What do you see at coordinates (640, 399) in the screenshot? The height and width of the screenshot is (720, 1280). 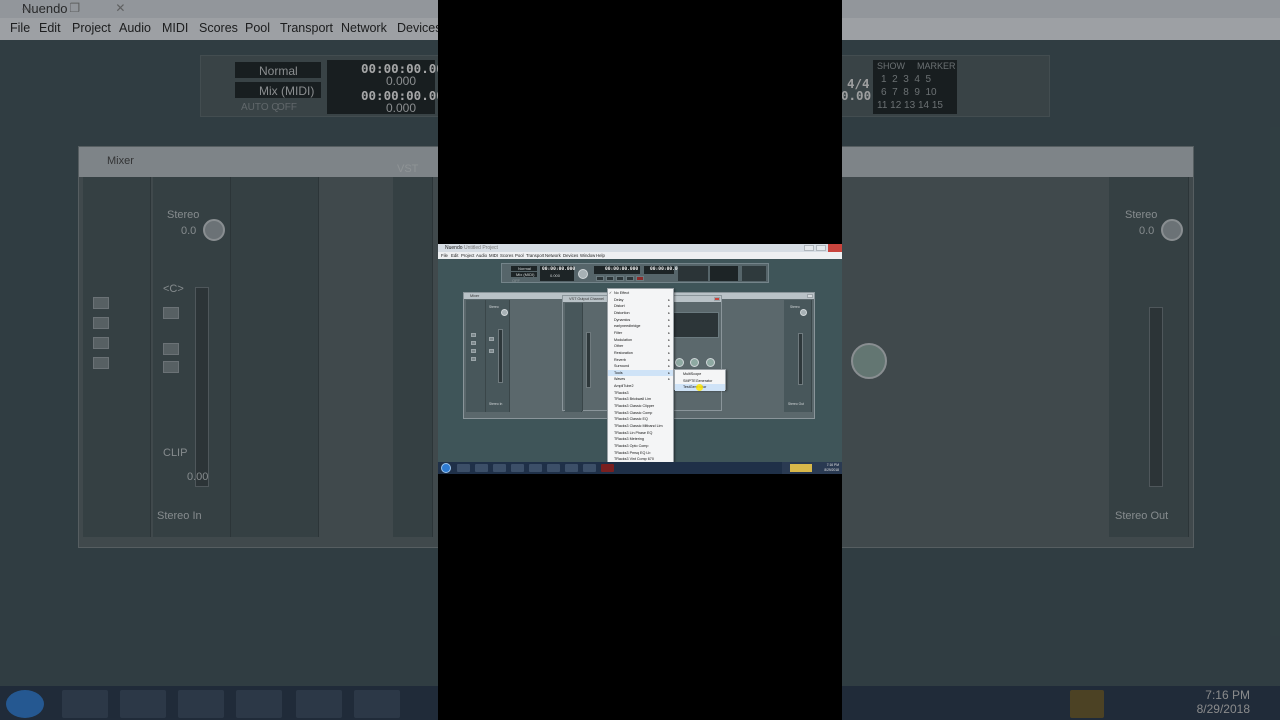 I see `effects-menu-item: TRacks3 Brickwall Lim` at bounding box center [640, 399].